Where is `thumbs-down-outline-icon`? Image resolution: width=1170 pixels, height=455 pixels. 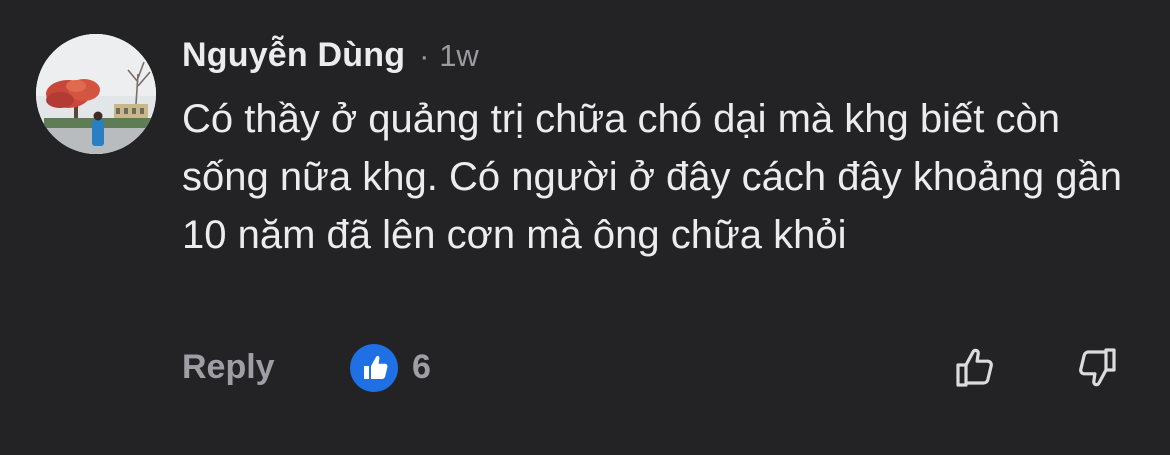 thumbs-down-outline-icon is located at coordinates (1096, 368).